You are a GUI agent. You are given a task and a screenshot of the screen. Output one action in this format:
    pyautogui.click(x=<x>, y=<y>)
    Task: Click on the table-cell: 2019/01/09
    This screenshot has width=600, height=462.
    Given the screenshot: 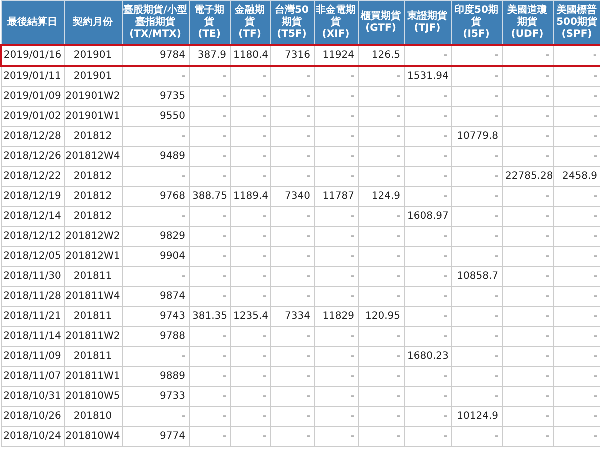 What is the action you would take?
    pyautogui.click(x=32, y=96)
    